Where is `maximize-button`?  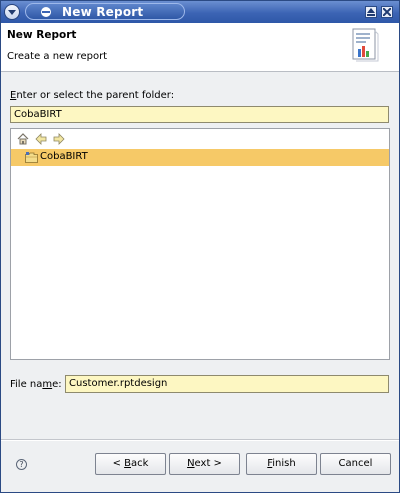 maximize-button is located at coordinates (371, 12).